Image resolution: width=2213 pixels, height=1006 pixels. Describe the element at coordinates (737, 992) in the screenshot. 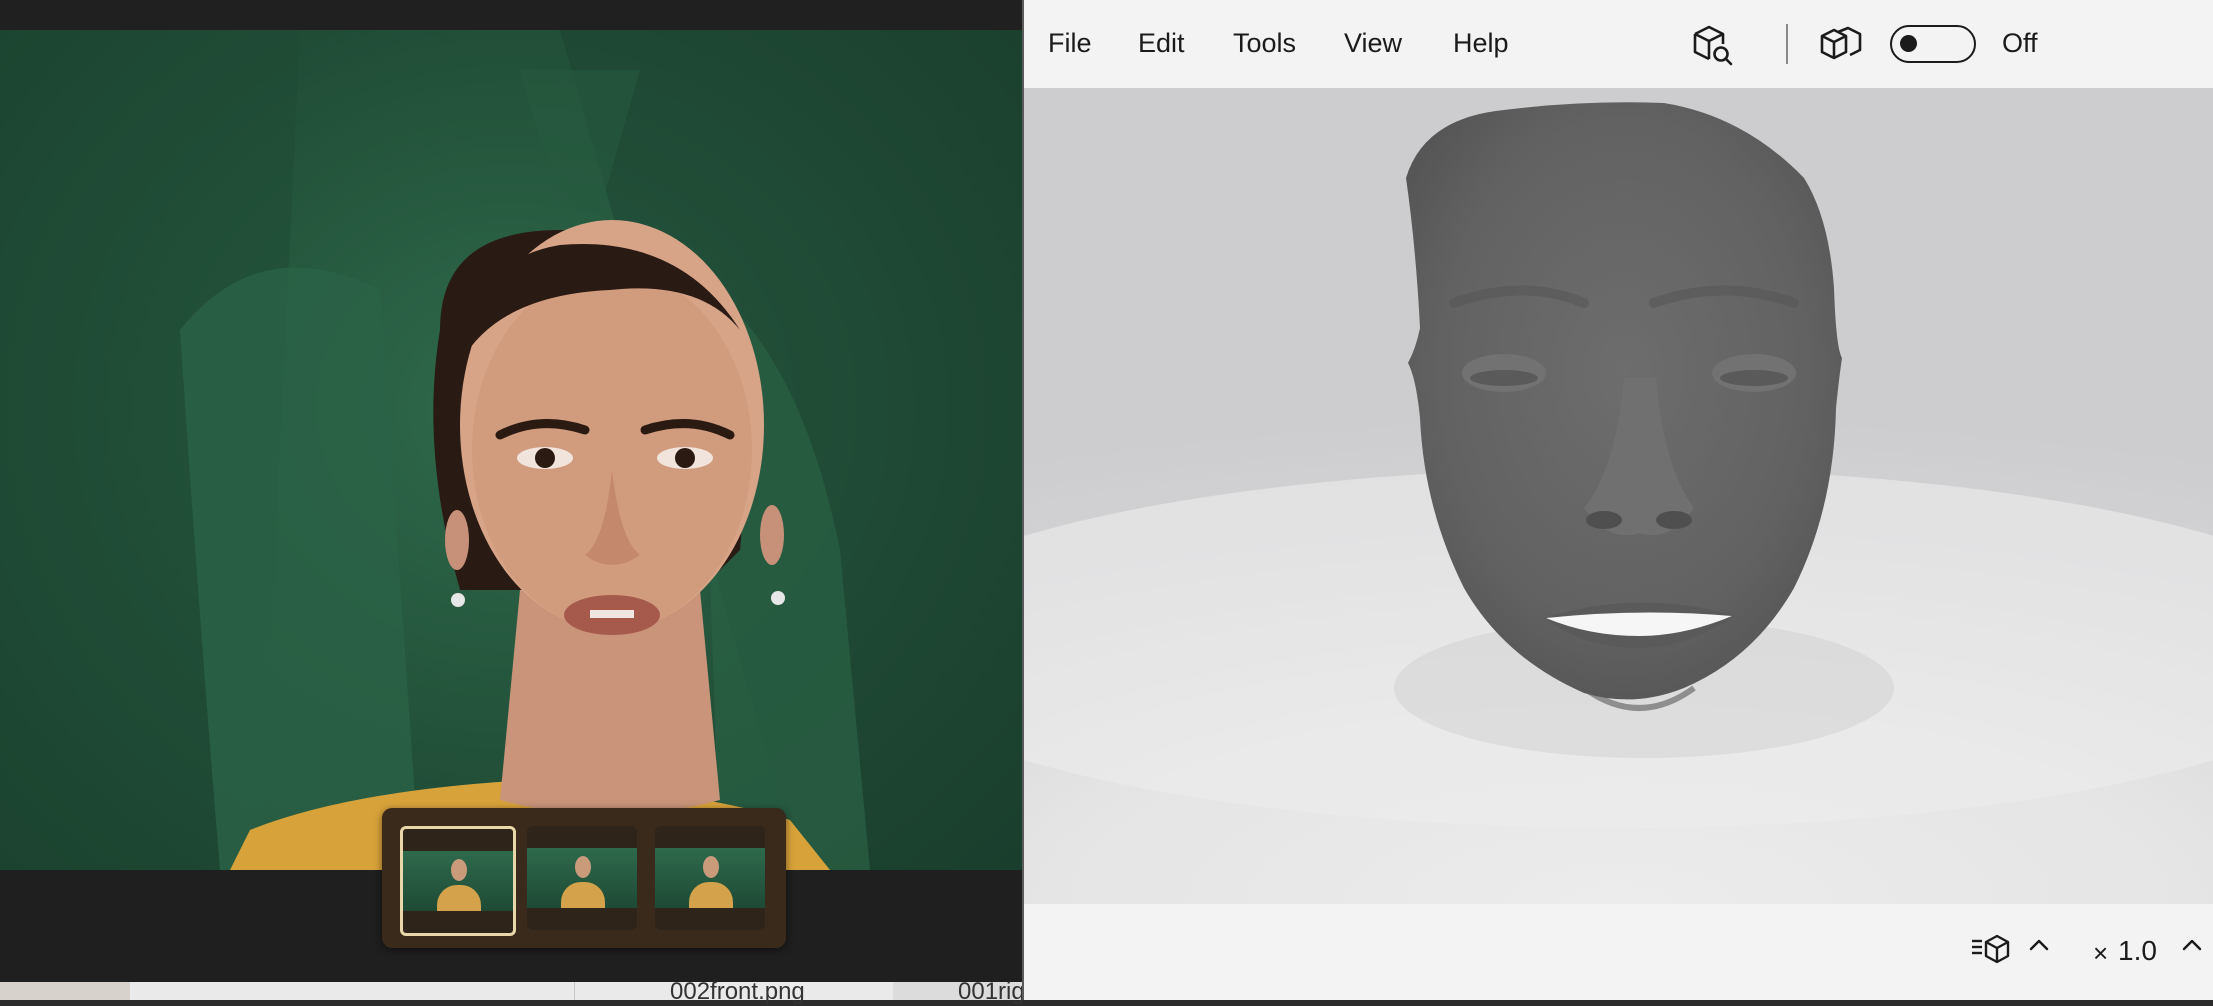

I see `file-label-front: 002front.png` at that location.